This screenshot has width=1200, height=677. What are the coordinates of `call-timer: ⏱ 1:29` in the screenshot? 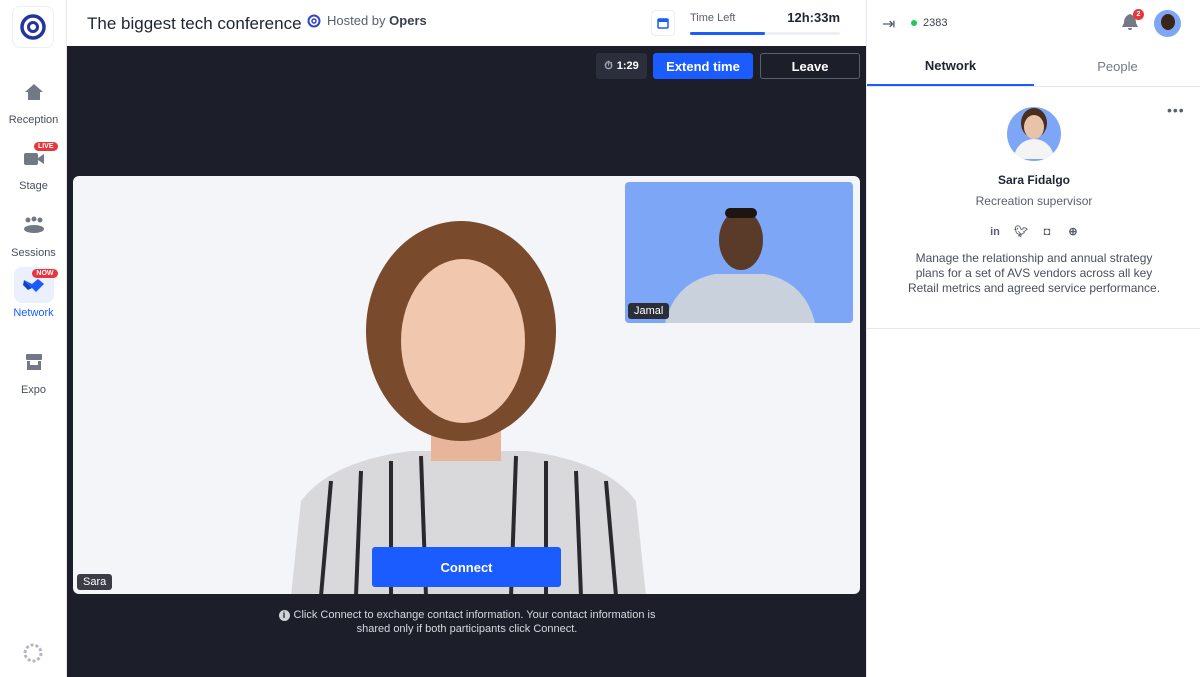 It's located at (621, 66).